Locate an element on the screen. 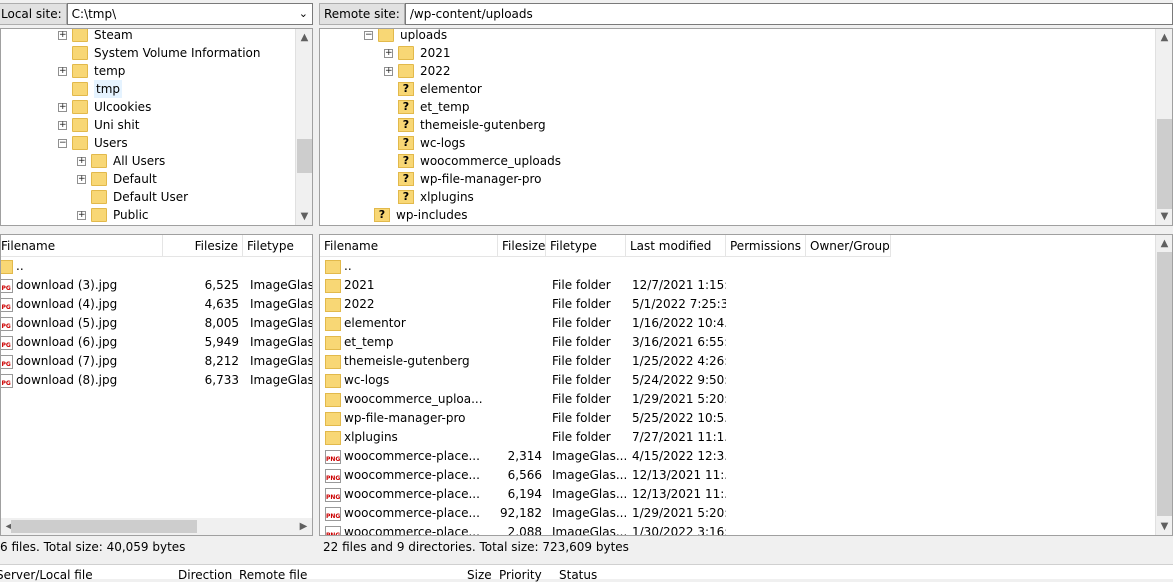  tree-item: System Volume Information is located at coordinates (159, 53).